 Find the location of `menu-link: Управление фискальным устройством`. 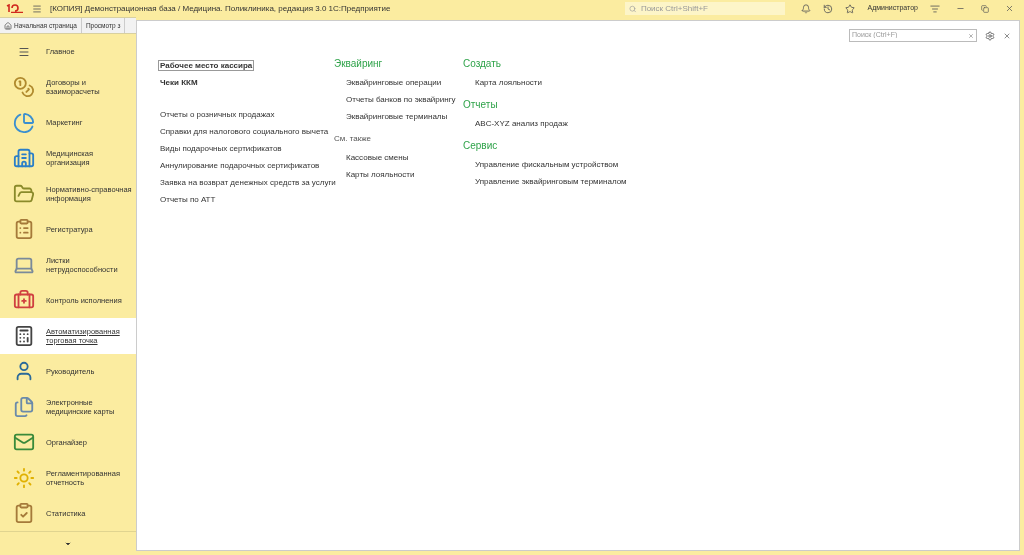

menu-link: Управление фискальным устройством is located at coordinates (547, 164).